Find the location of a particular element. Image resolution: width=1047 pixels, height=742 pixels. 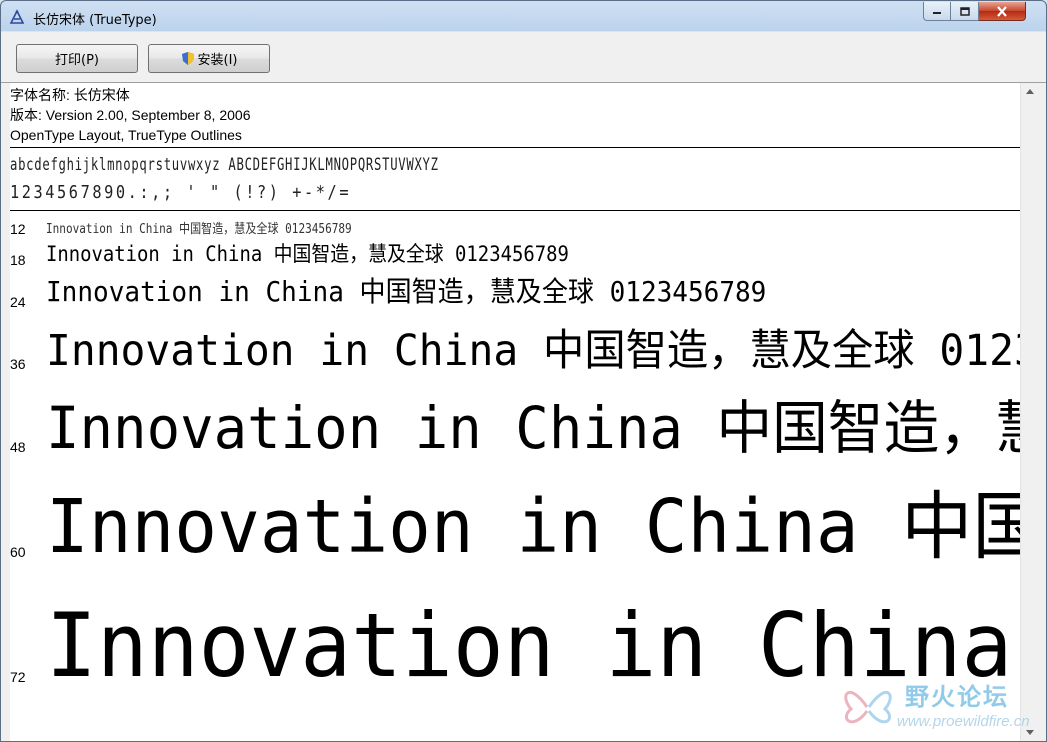

print-button-label: 打印(P) is located at coordinates (77, 60).